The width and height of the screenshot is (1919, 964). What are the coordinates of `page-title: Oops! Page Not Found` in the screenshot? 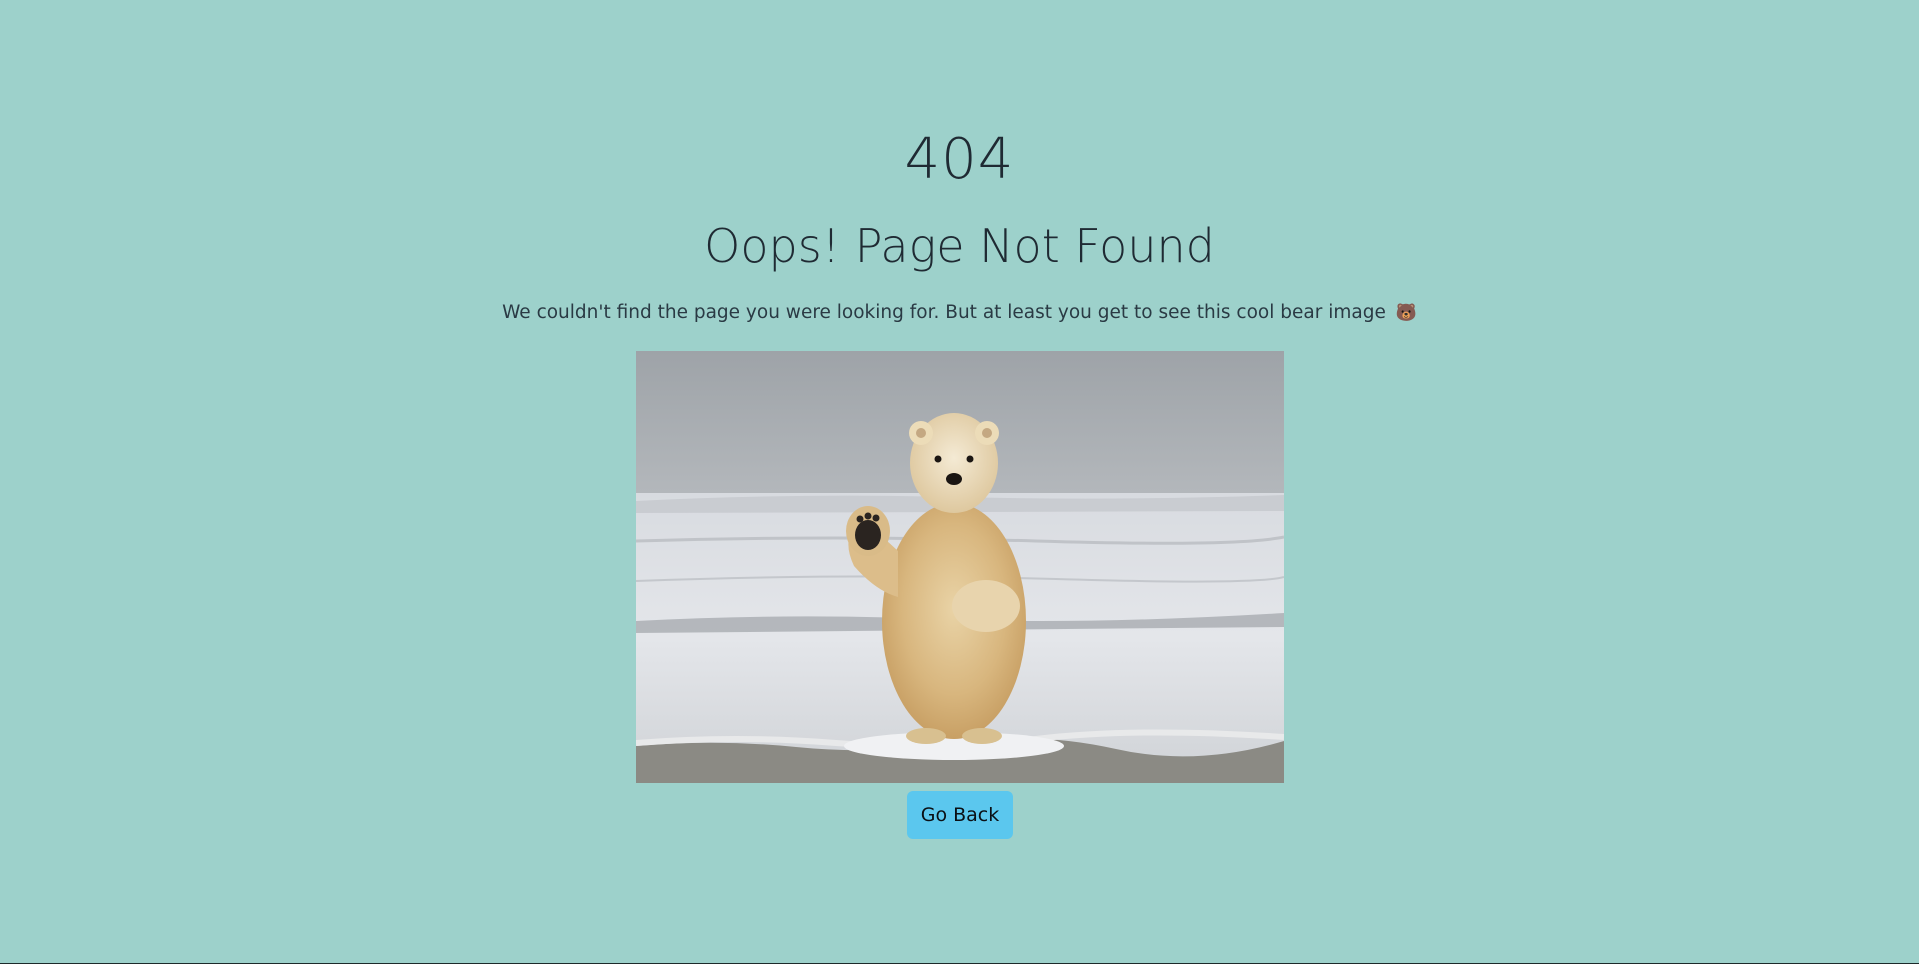 It's located at (959, 246).